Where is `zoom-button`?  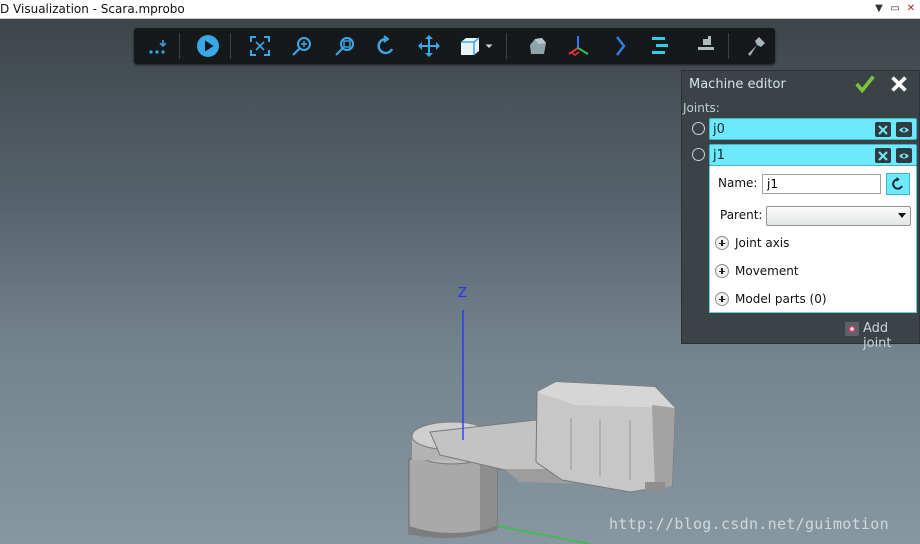
zoom-button is located at coordinates (302, 46).